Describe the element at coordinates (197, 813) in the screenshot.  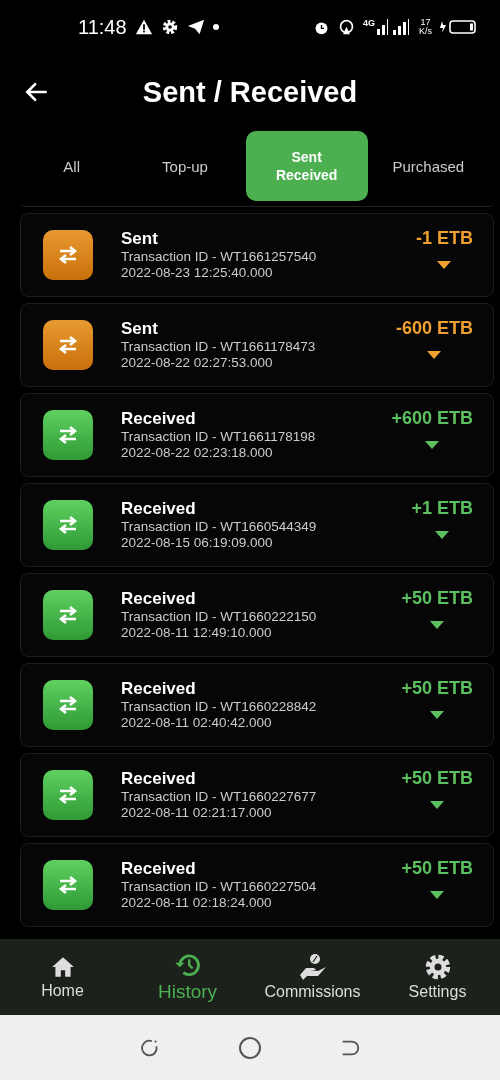
I see `transaction-date: 2022-08-11 02:21:17.000` at that location.